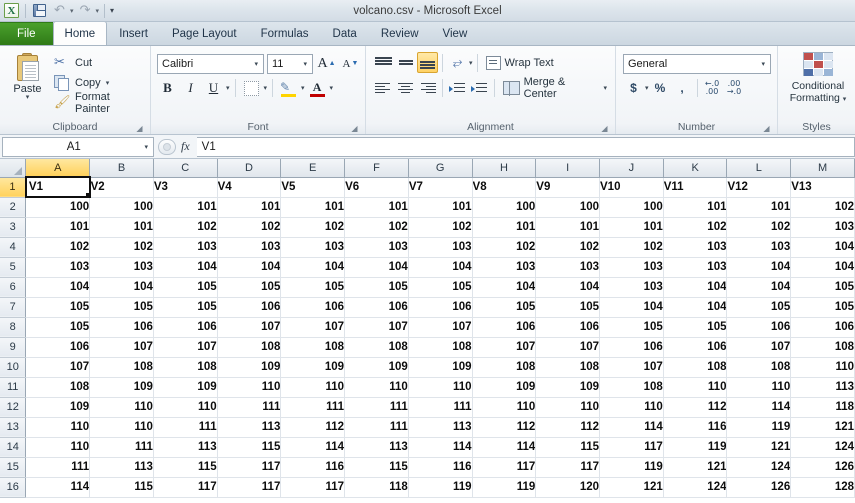  Describe the element at coordinates (660, 88) in the screenshot. I see `percent-button: %` at that location.